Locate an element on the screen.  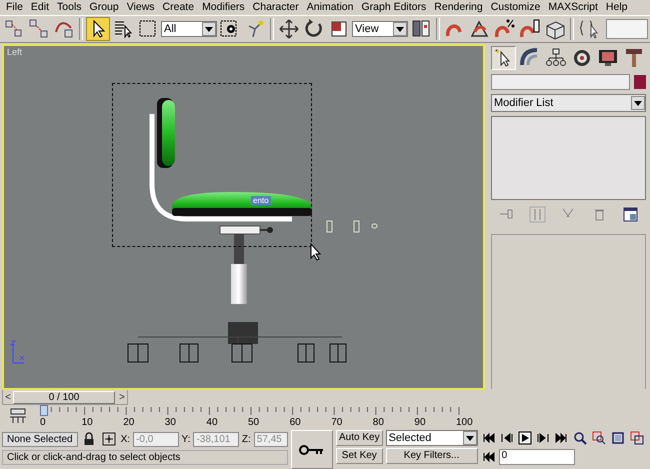
key-mode-icon is located at coordinates (489, 457).